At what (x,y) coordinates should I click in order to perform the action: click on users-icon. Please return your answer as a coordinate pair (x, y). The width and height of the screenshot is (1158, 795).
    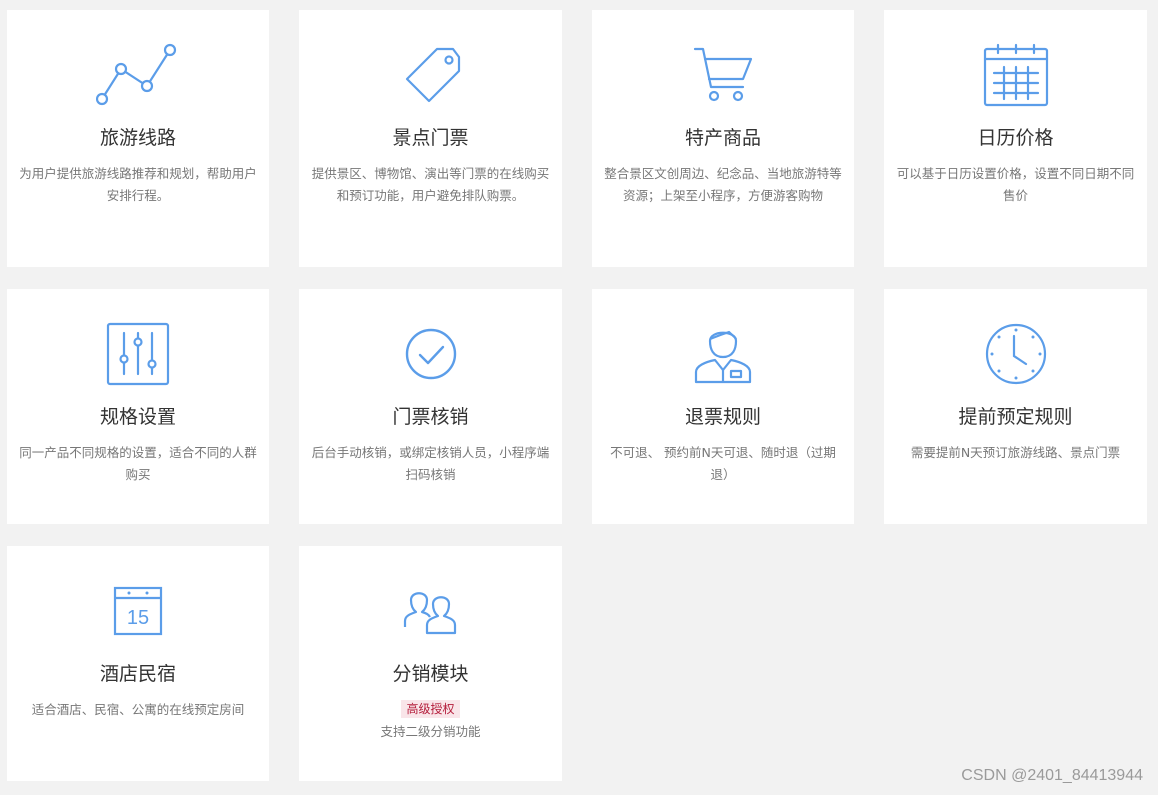
    Looking at the image, I should click on (430, 611).